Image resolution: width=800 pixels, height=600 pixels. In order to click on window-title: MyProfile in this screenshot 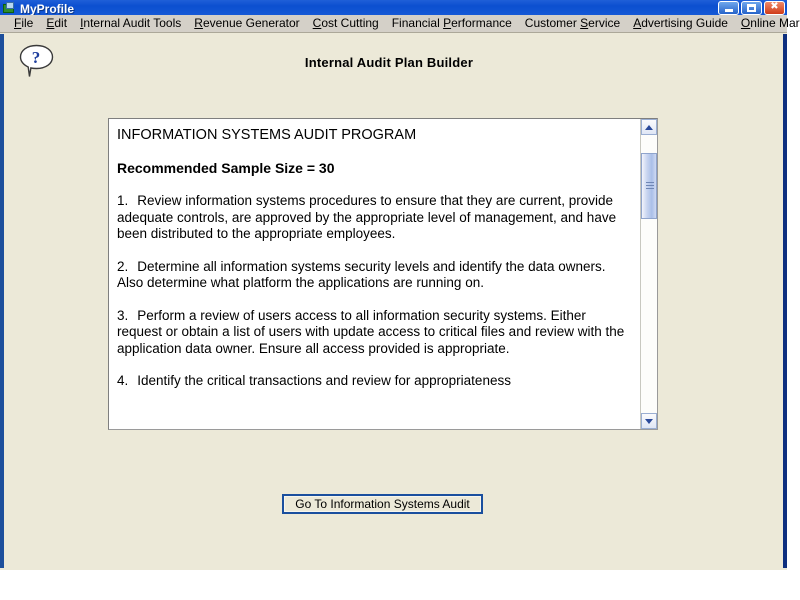, I will do `click(47, 8)`.